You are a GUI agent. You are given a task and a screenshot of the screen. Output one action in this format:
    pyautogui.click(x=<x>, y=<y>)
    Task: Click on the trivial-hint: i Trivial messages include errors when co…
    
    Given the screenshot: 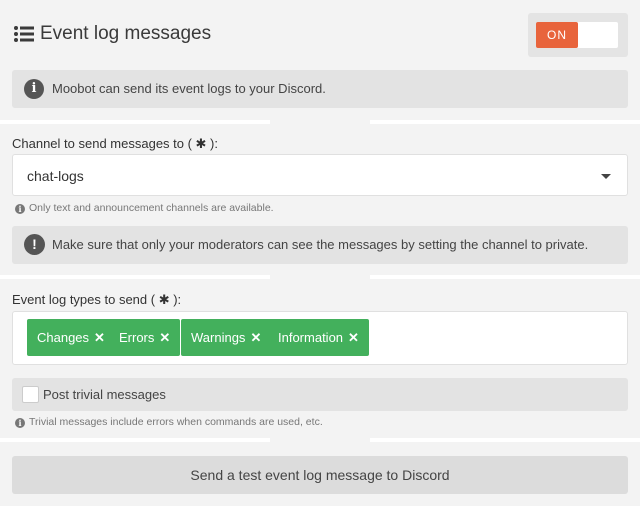 What is the action you would take?
    pyautogui.click(x=169, y=422)
    